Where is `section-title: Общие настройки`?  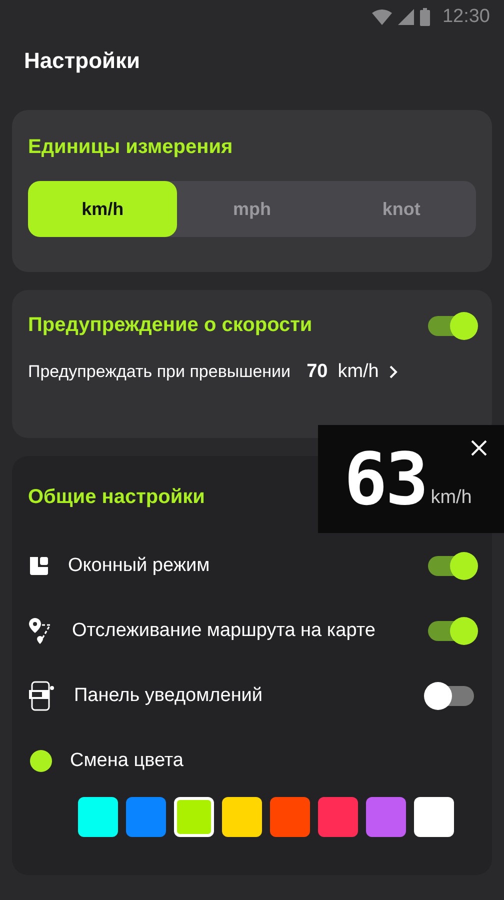 section-title: Общие настройки is located at coordinates (116, 497).